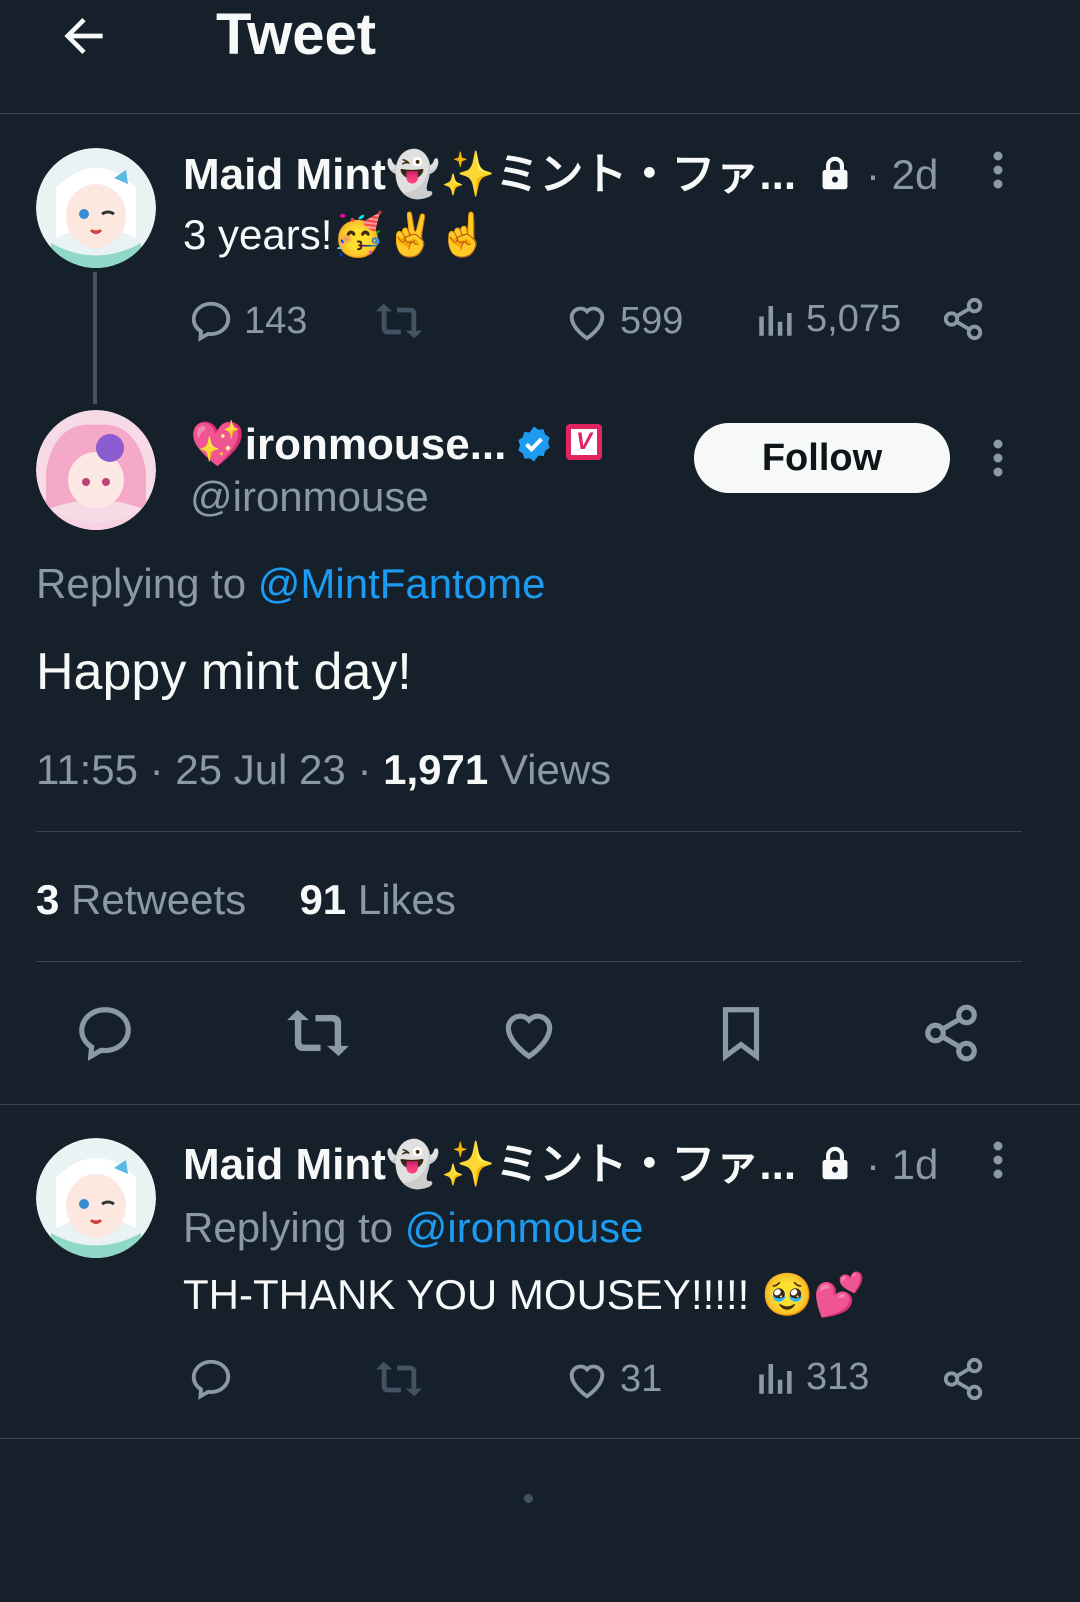 Image resolution: width=1080 pixels, height=1602 pixels. What do you see at coordinates (902, 174) in the screenshot?
I see `tweet-time: · 2d` at bounding box center [902, 174].